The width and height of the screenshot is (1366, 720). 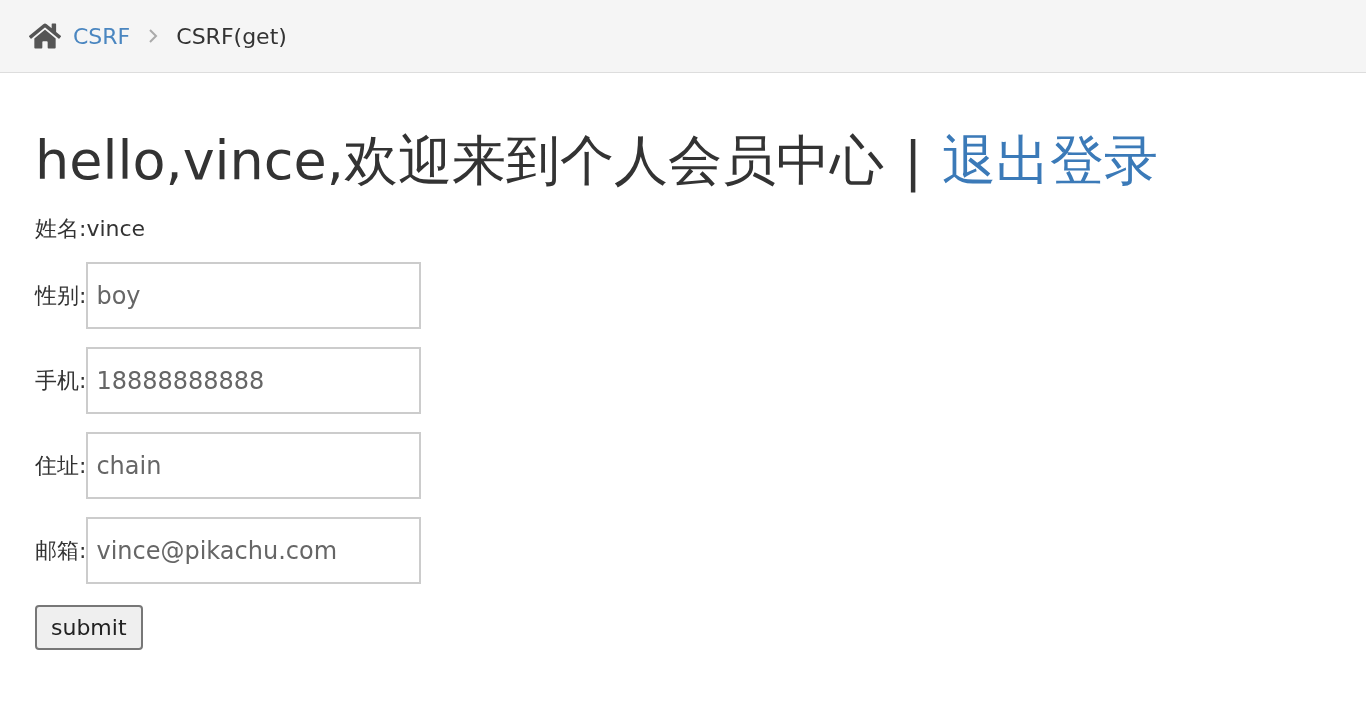 What do you see at coordinates (254, 465) in the screenshot?
I see `input-field: chain` at bounding box center [254, 465].